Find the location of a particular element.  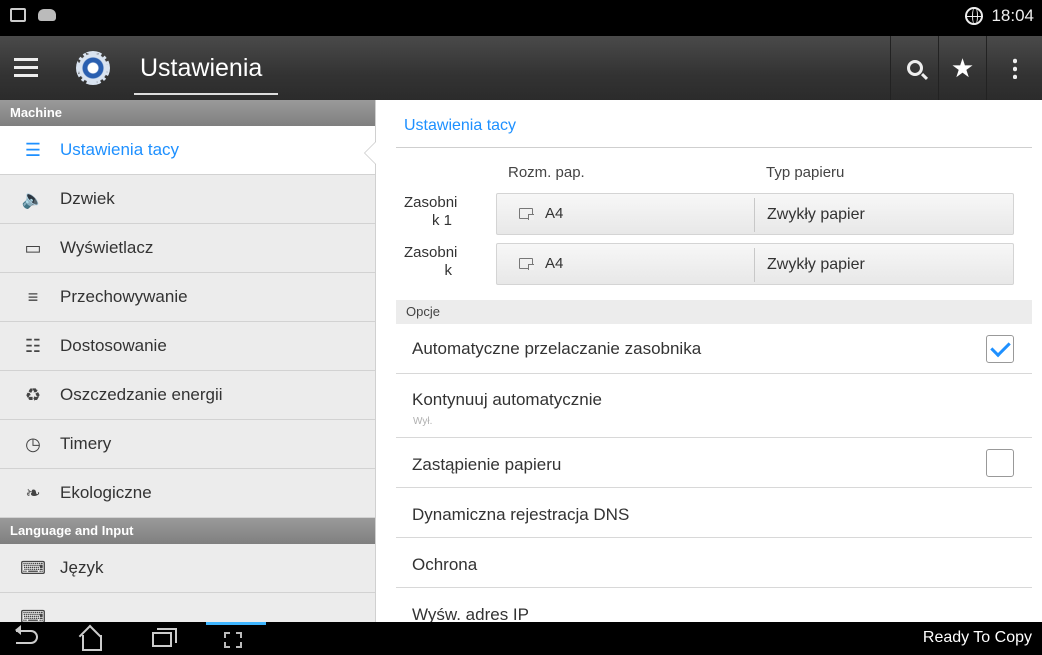

sidebar-item-storage: ≡ Przechowywanie is located at coordinates (187, 297).